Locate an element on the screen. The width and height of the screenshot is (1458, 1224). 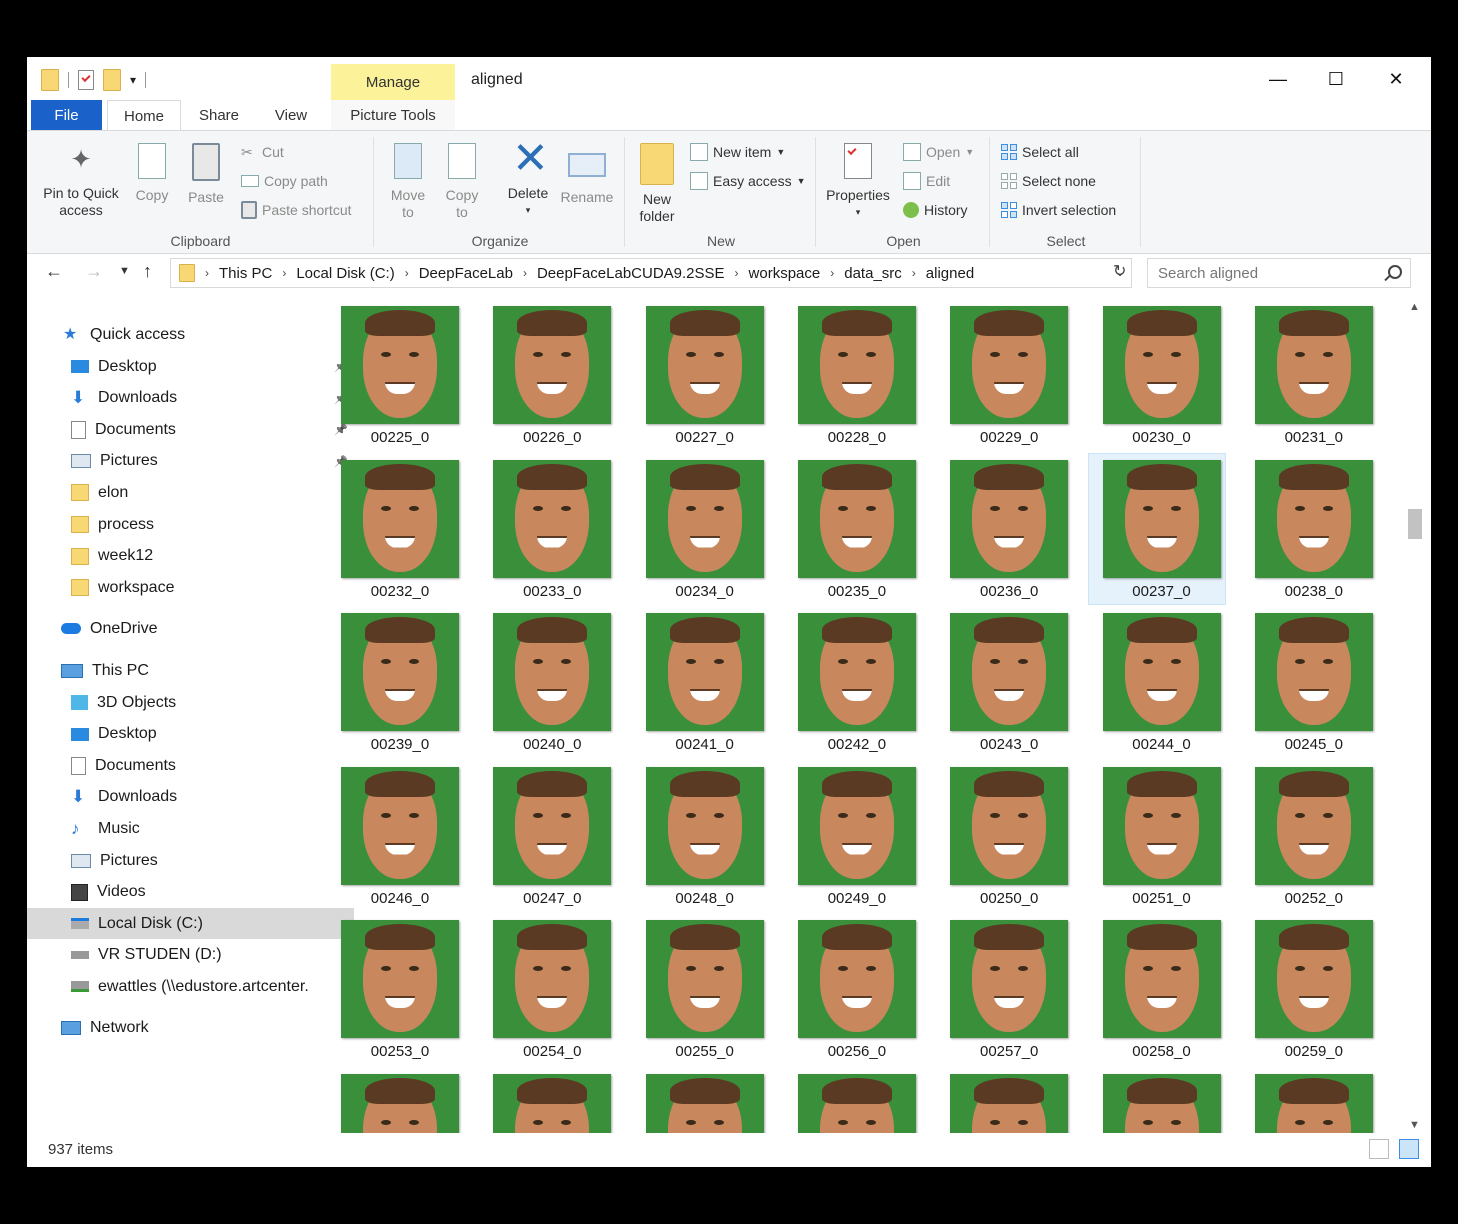
breadcrumb-item: This PC is located at coordinates (245, 273).